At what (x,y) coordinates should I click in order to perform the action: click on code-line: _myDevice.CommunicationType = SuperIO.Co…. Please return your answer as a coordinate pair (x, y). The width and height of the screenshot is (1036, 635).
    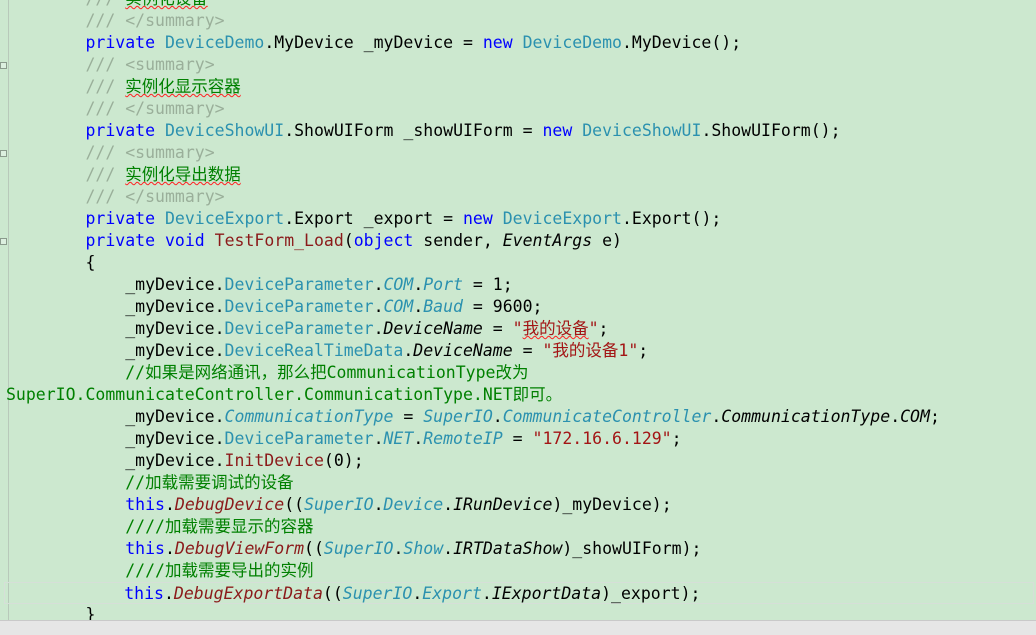
    Looking at the image, I should click on (473, 417).